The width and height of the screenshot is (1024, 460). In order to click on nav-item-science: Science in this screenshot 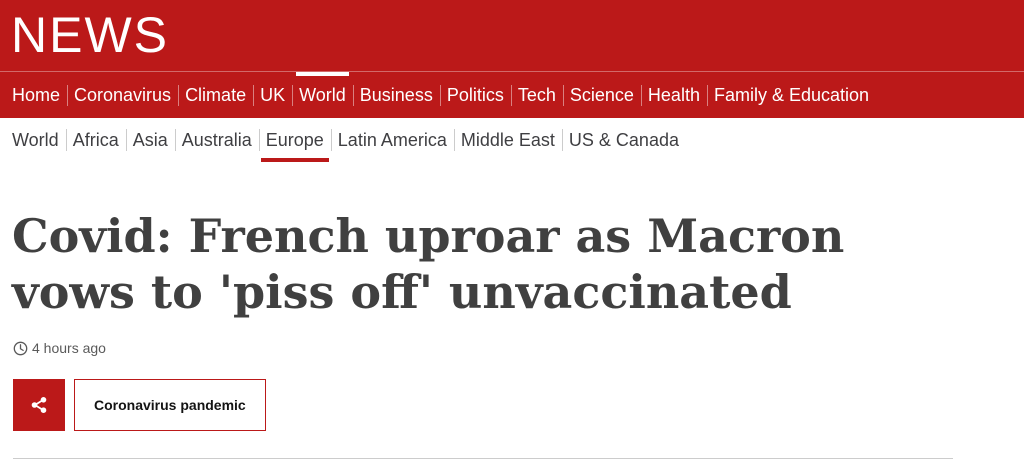, I will do `click(601, 95)`.